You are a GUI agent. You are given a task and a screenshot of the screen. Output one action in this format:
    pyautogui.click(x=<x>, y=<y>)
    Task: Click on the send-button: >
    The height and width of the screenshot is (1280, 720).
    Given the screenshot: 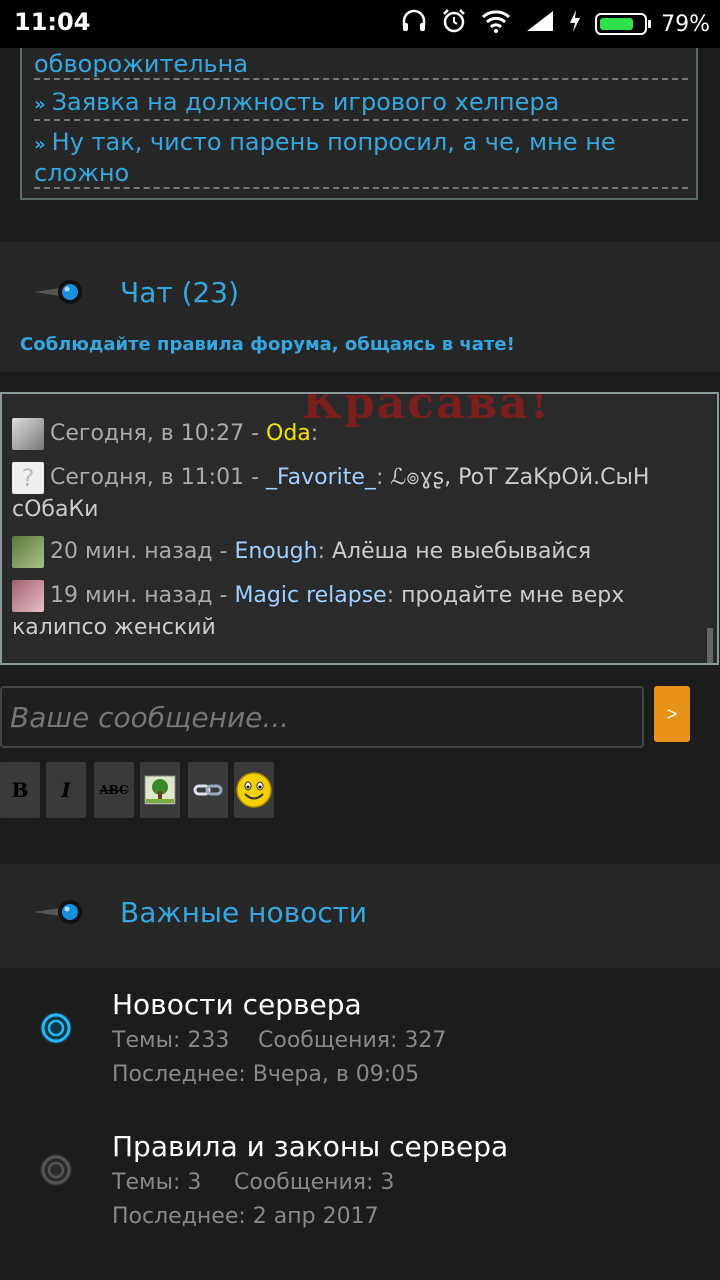 What is the action you would take?
    pyautogui.click(x=672, y=714)
    